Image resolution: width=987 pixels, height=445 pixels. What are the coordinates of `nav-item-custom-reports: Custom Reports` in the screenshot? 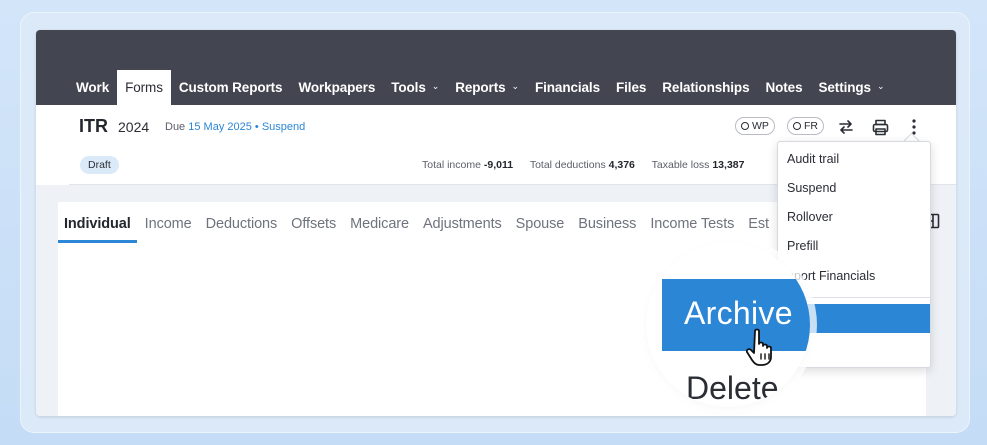 It's located at (231, 87).